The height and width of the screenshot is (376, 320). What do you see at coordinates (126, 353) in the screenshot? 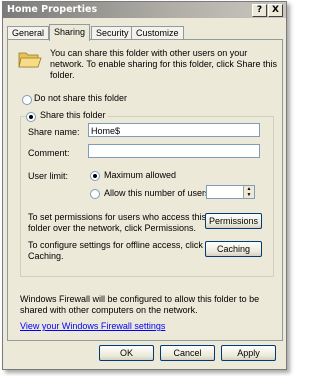
I see `ok-button: OK` at bounding box center [126, 353].